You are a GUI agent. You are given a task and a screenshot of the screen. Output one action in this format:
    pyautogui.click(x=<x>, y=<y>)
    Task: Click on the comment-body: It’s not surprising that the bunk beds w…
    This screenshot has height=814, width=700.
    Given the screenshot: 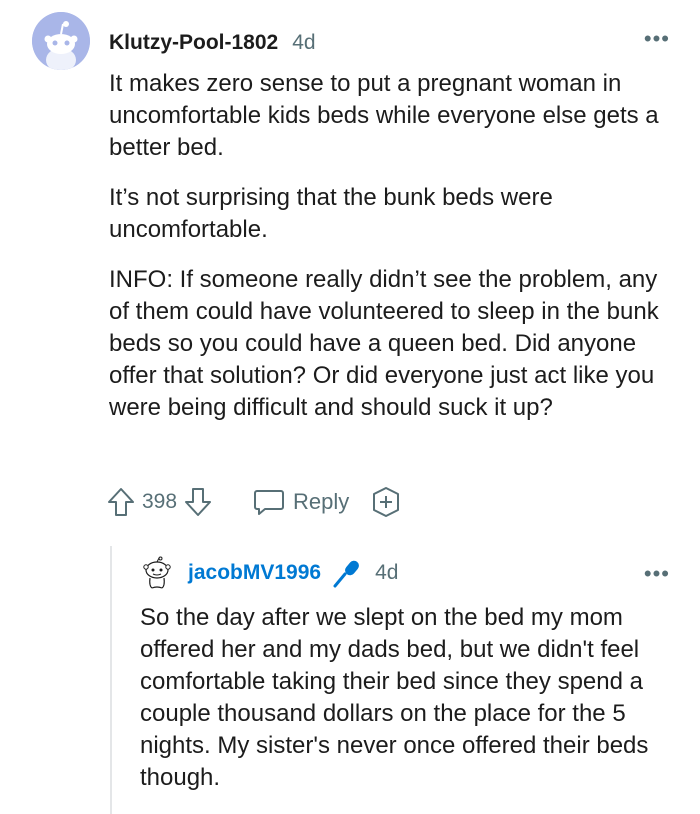 What is the action you would take?
    pyautogui.click(x=394, y=214)
    